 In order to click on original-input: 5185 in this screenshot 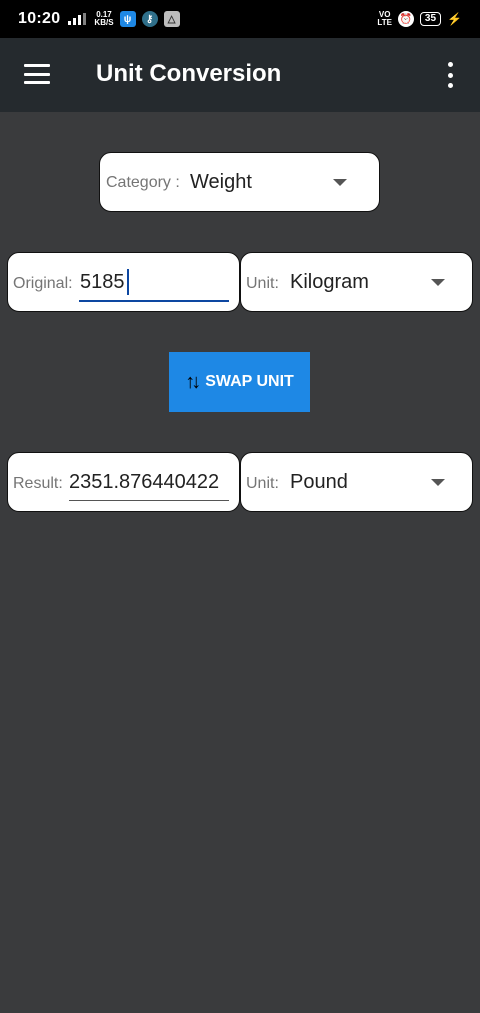, I will do `click(102, 282)`.